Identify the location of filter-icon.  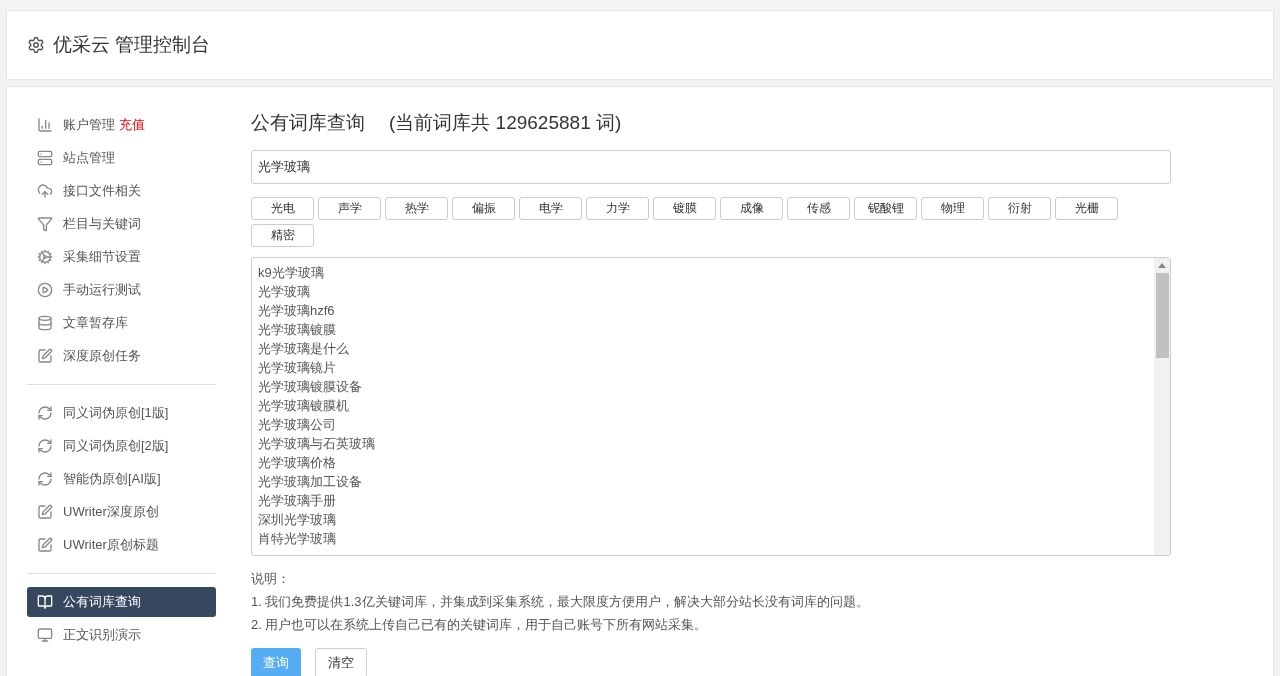
(45, 224).